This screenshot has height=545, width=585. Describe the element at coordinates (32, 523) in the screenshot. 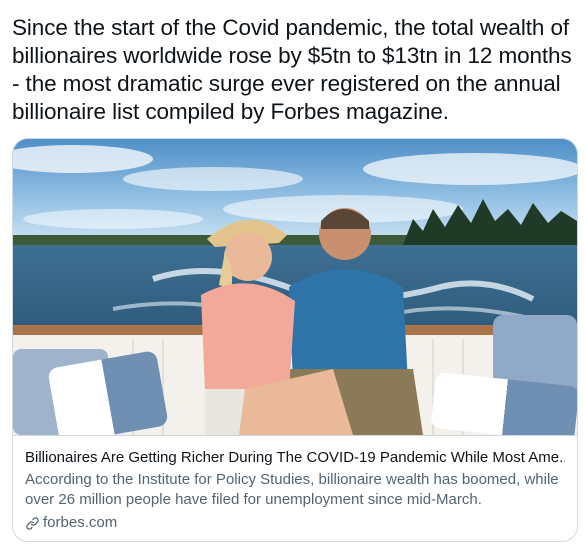

I see `link-icon` at that location.